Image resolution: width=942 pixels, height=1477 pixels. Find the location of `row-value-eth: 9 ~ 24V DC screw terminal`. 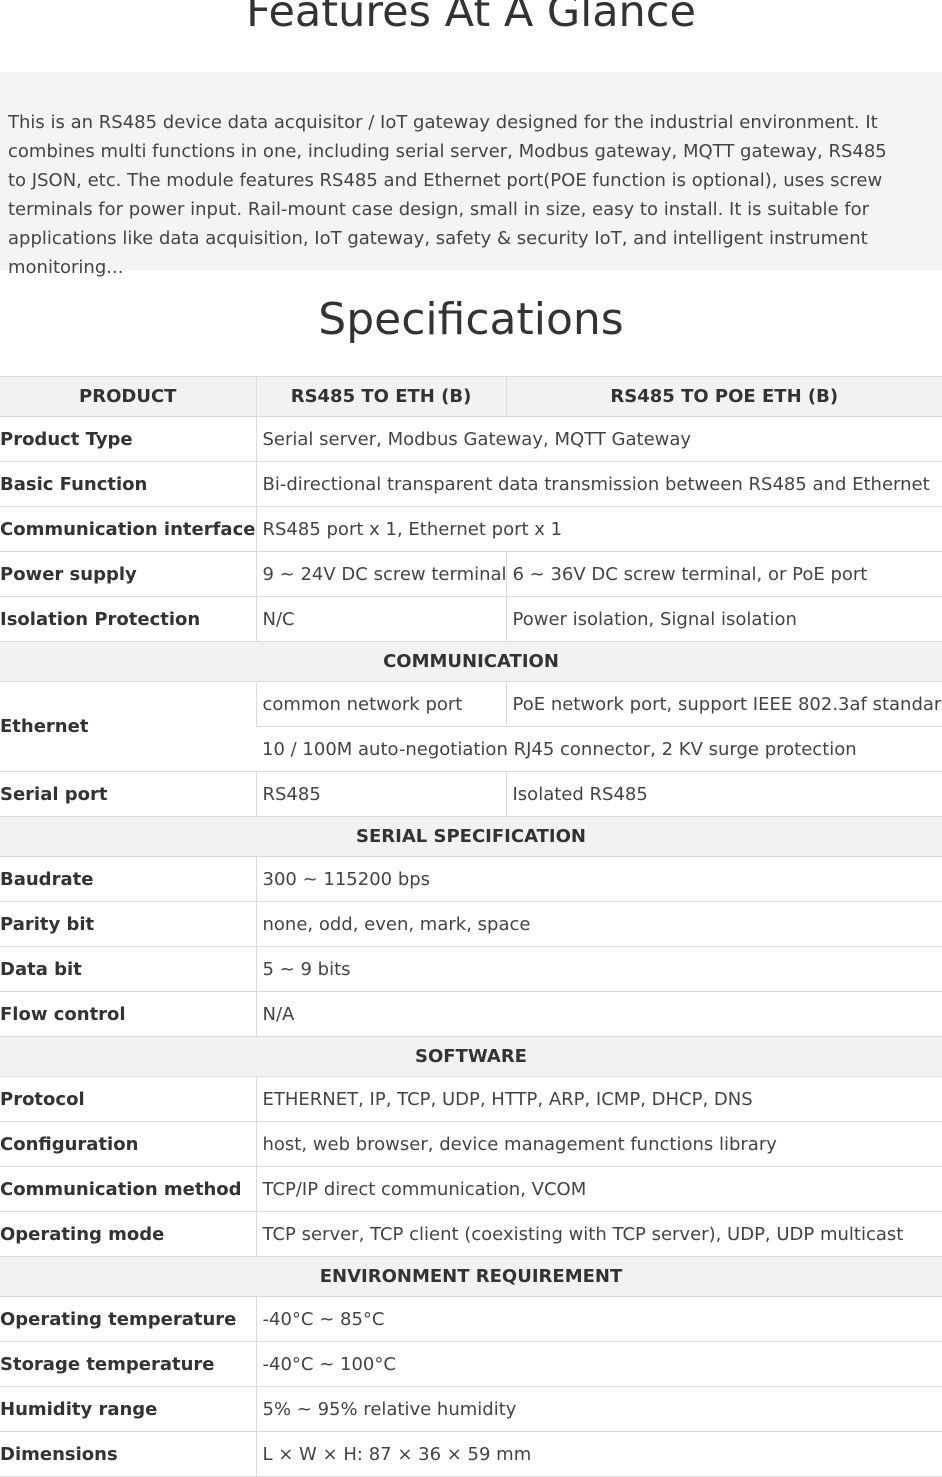

row-value-eth: 9 ~ 24V DC screw terminal is located at coordinates (380, 574).